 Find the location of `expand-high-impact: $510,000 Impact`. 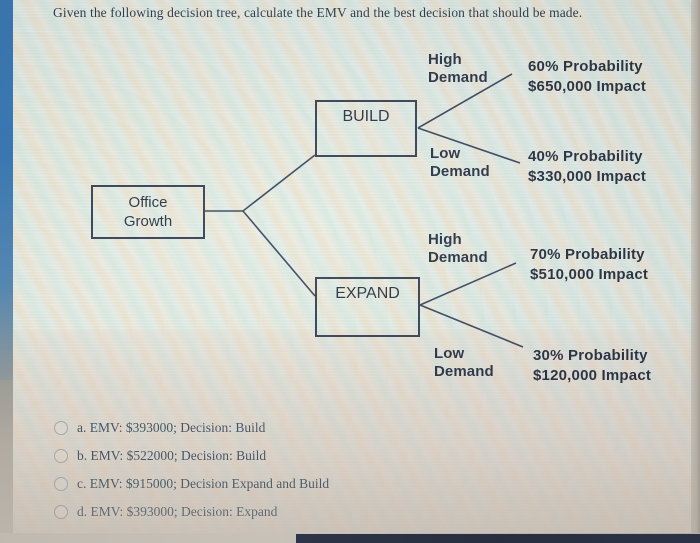

expand-high-impact: $510,000 Impact is located at coordinates (589, 274).